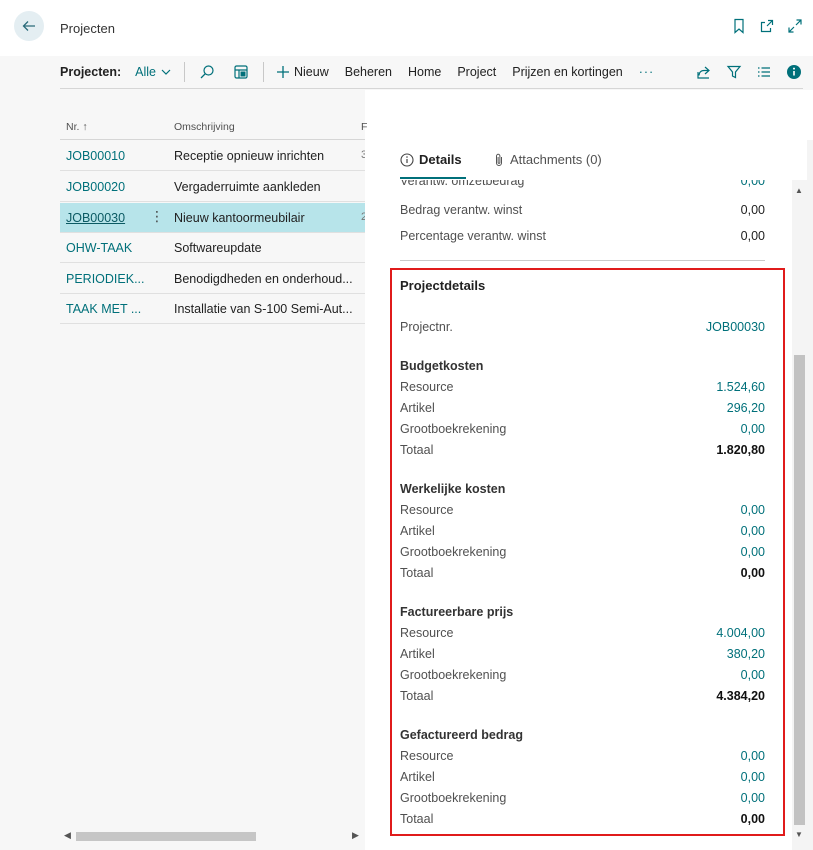 The image size is (813, 850). What do you see at coordinates (746, 408) in the screenshot?
I see `field-value: 296,20` at bounding box center [746, 408].